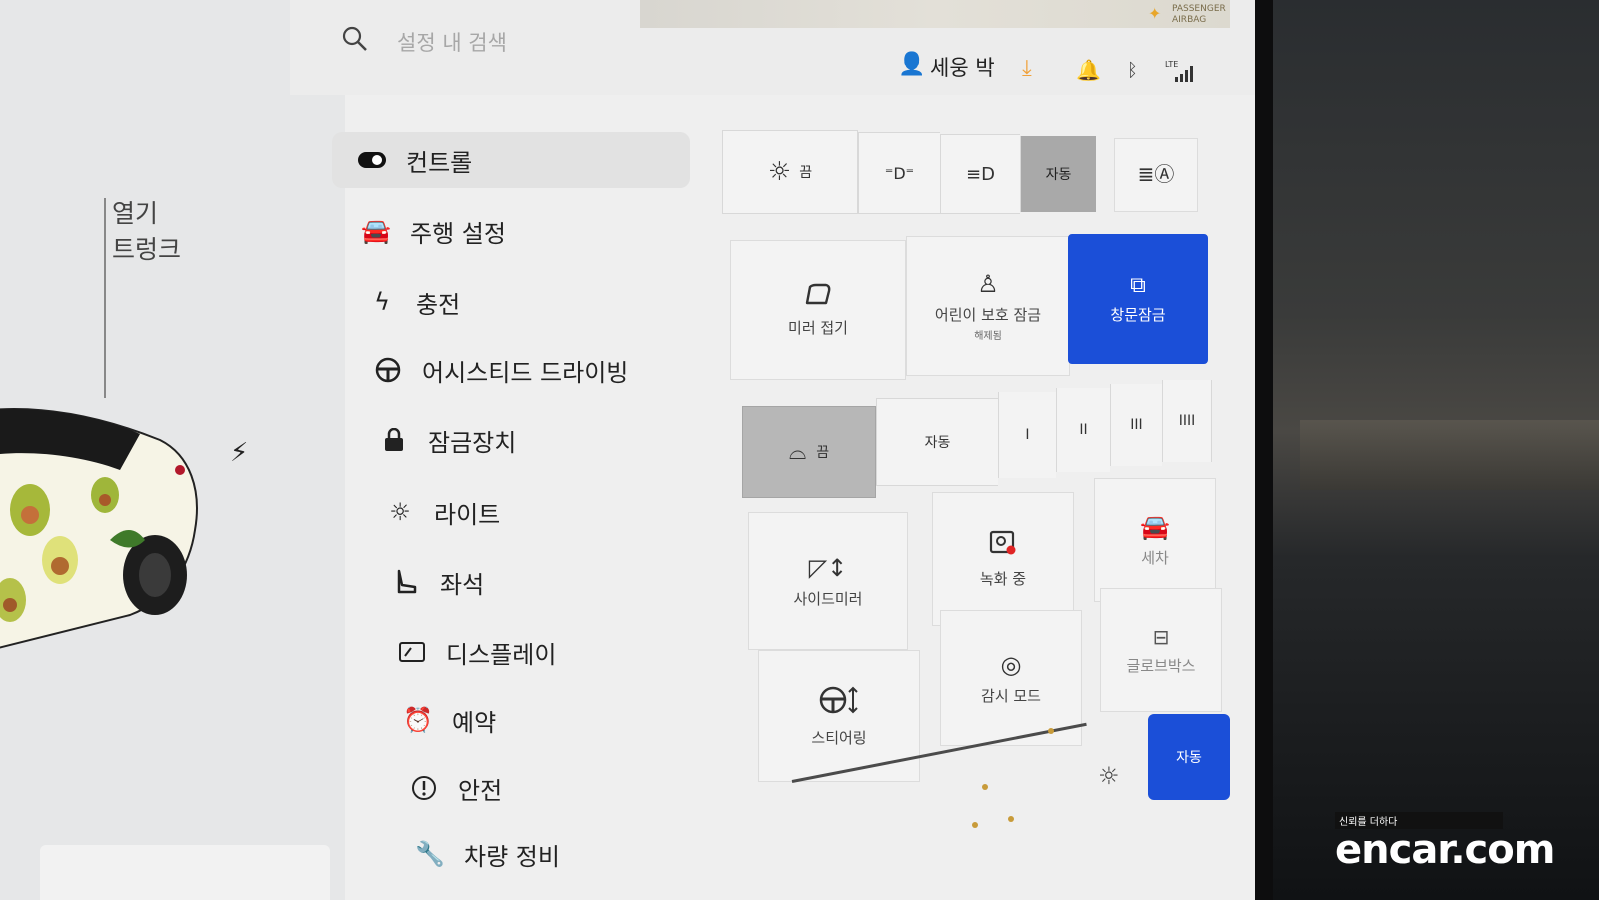 This screenshot has height=900, width=1599. What do you see at coordinates (475, 652) in the screenshot?
I see `sidebar-item-display: 디스플레이` at bounding box center [475, 652].